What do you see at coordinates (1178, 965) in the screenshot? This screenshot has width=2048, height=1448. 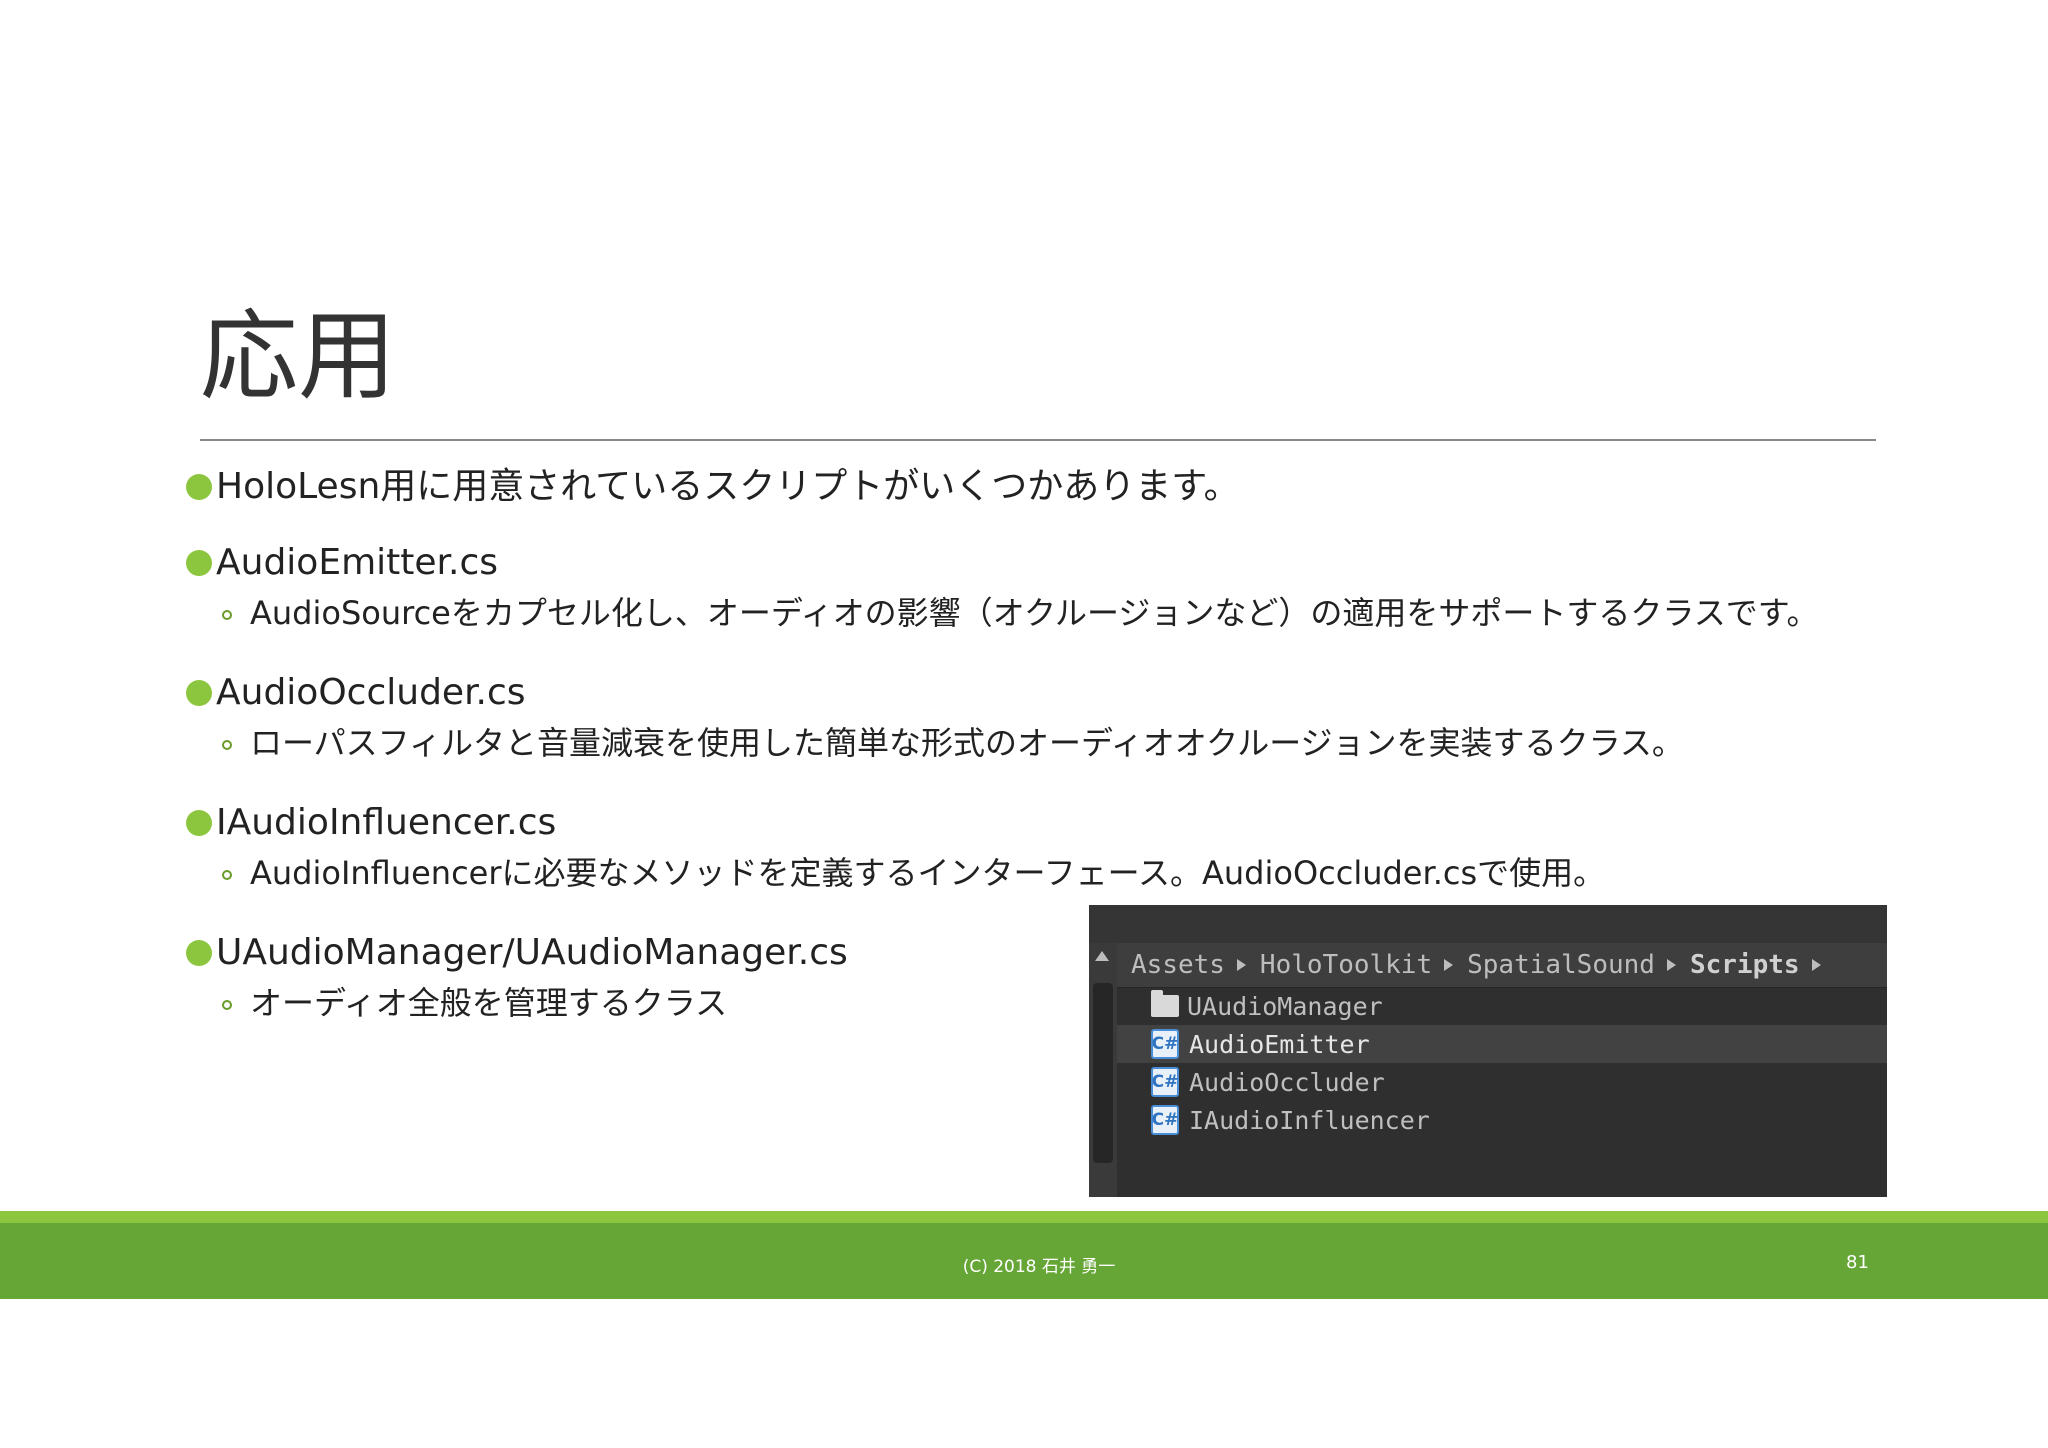 I see `breadcrumb-assets: Assets` at bounding box center [1178, 965].